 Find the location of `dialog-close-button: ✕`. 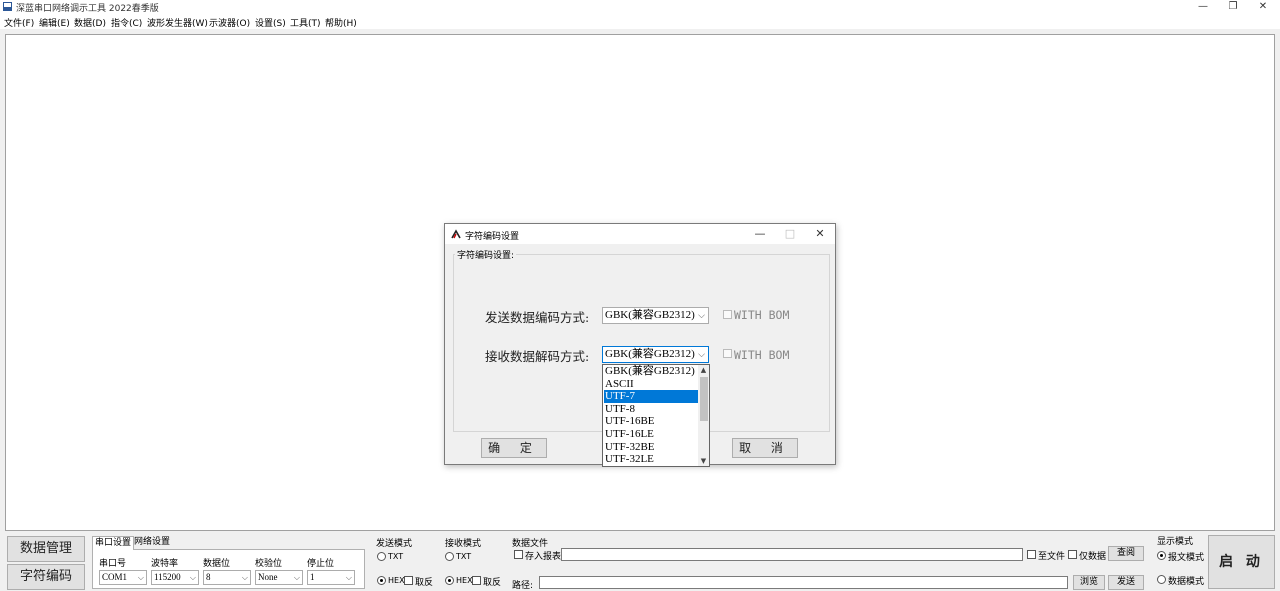

dialog-close-button: ✕ is located at coordinates (820, 234).